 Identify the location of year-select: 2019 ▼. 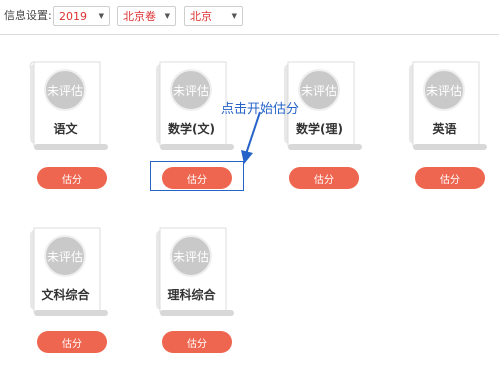
(81, 16).